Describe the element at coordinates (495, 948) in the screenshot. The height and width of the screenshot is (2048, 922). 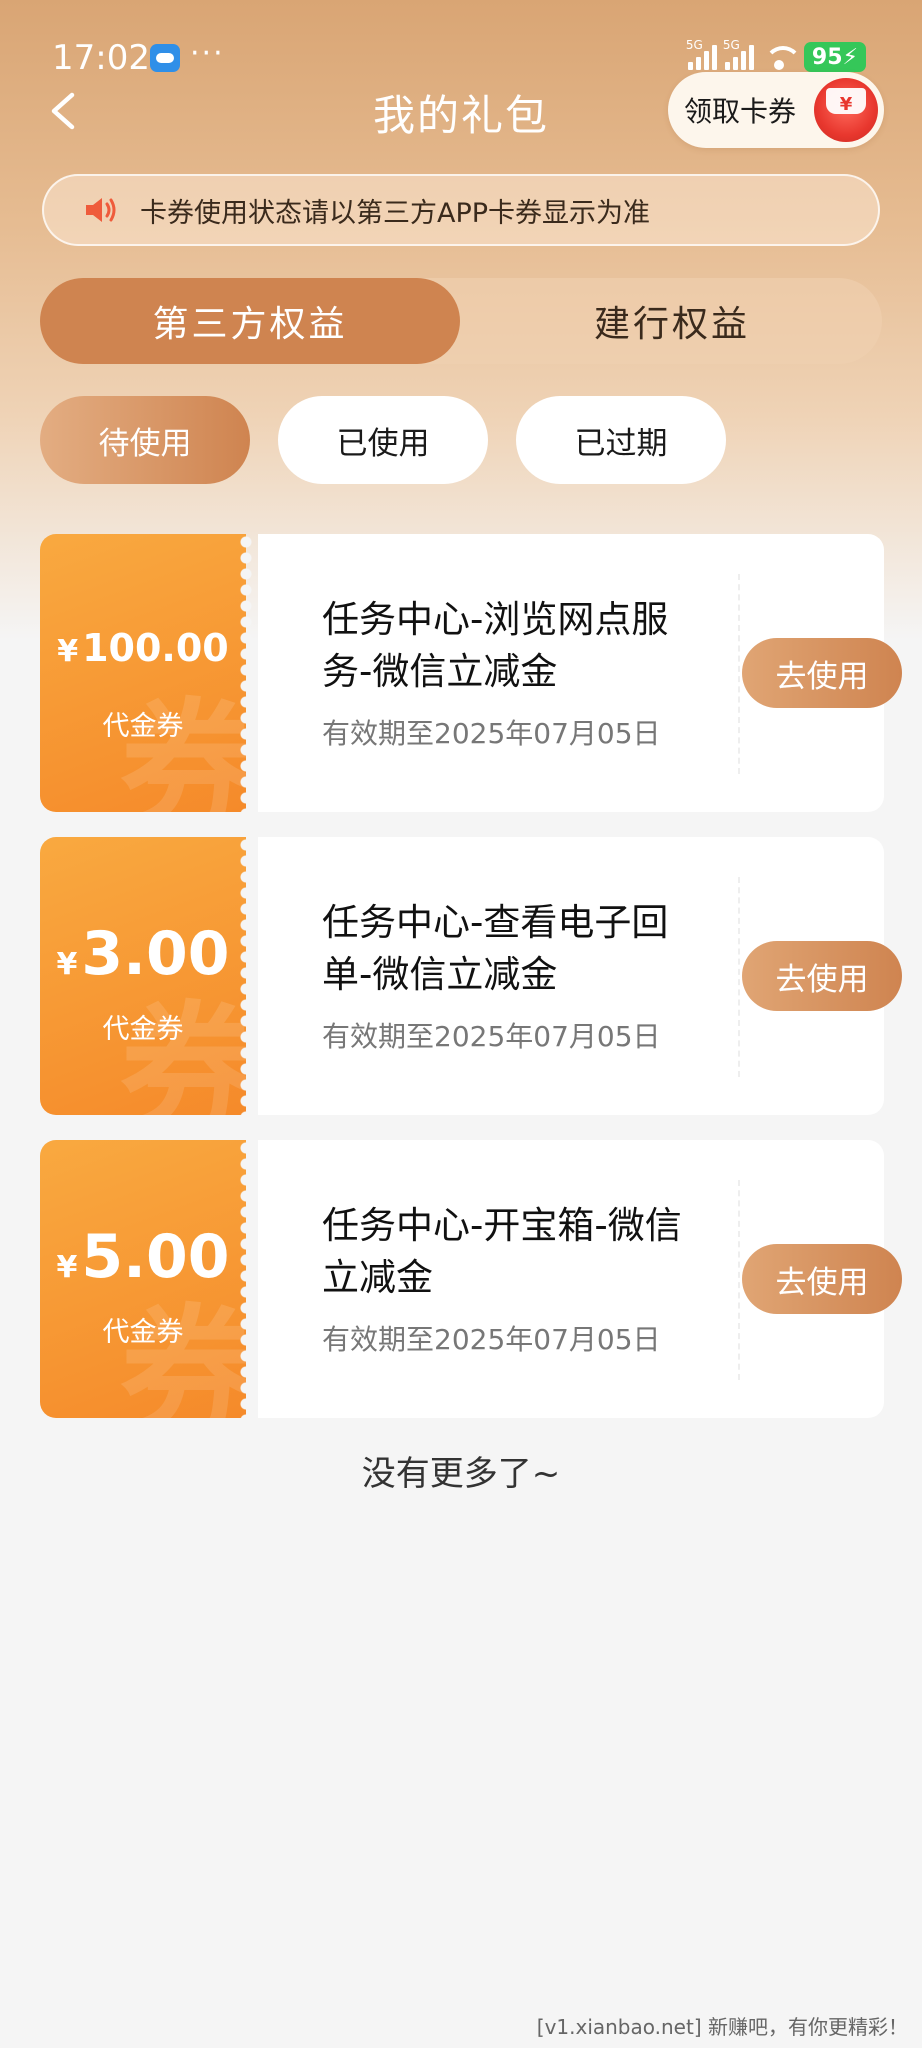
I see `coupon-title: 任务中心-查看电子回单-微信立减金` at that location.